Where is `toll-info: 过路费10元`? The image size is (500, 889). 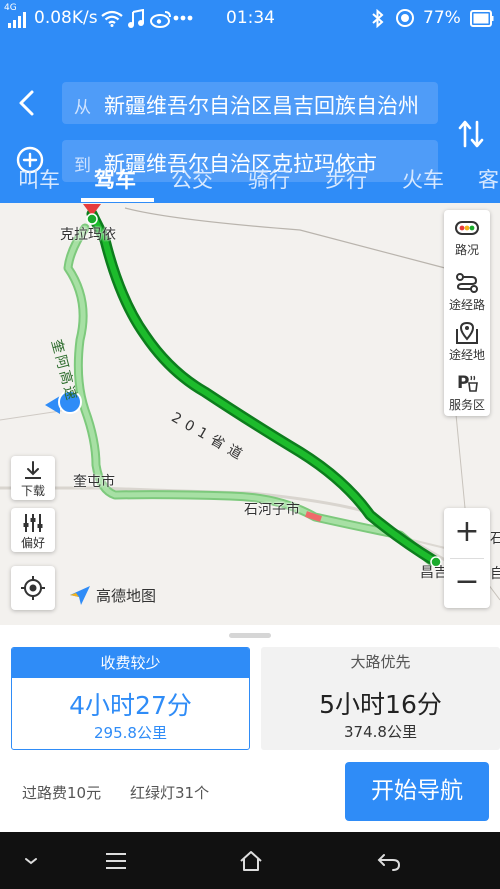
toll-info: 过路费10元 is located at coordinates (62, 793).